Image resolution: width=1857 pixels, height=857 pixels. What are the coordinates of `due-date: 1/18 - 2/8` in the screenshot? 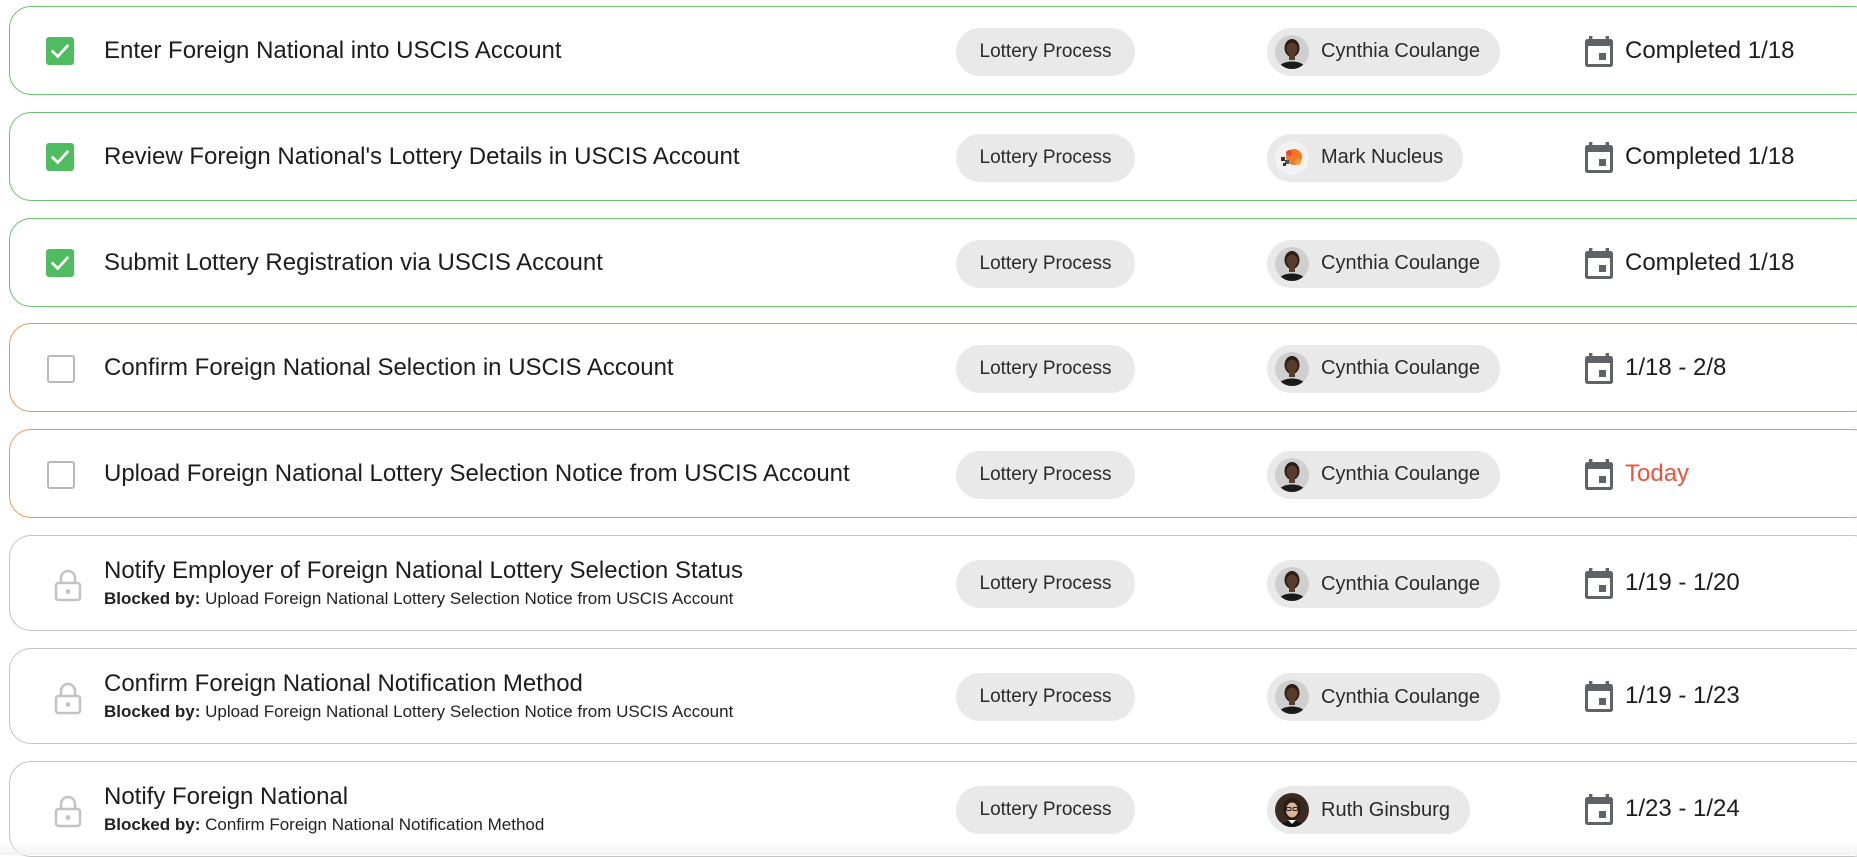 It's located at (1675, 367).